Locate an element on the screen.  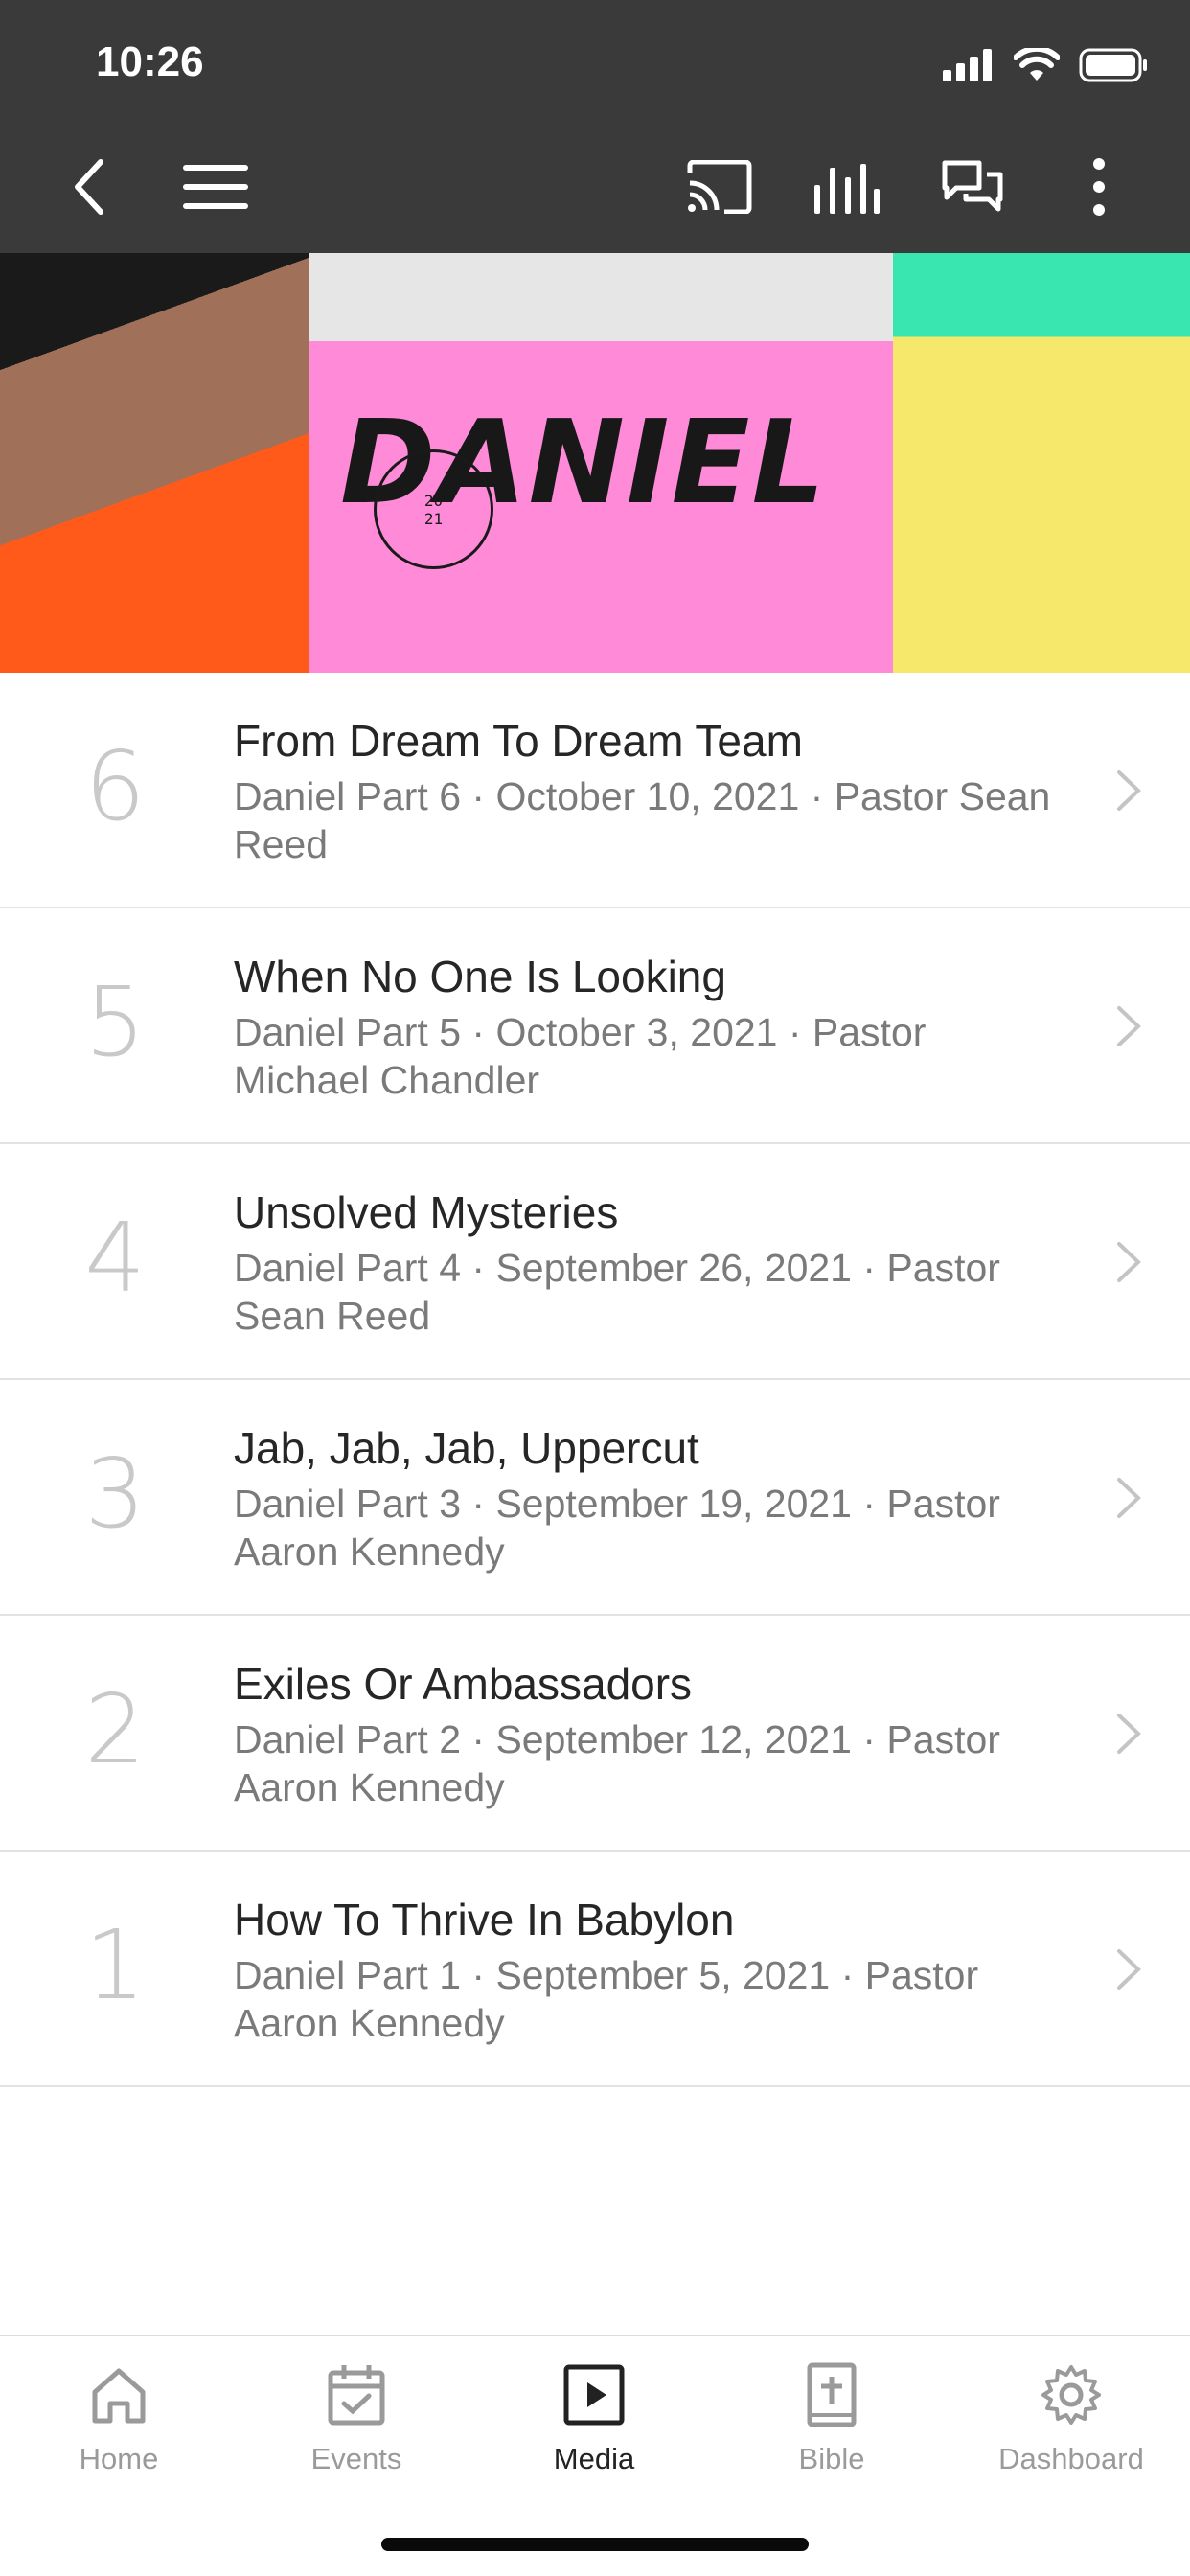
sermon-title: Exiles Or Ambassadors is located at coordinates (464, 1684).